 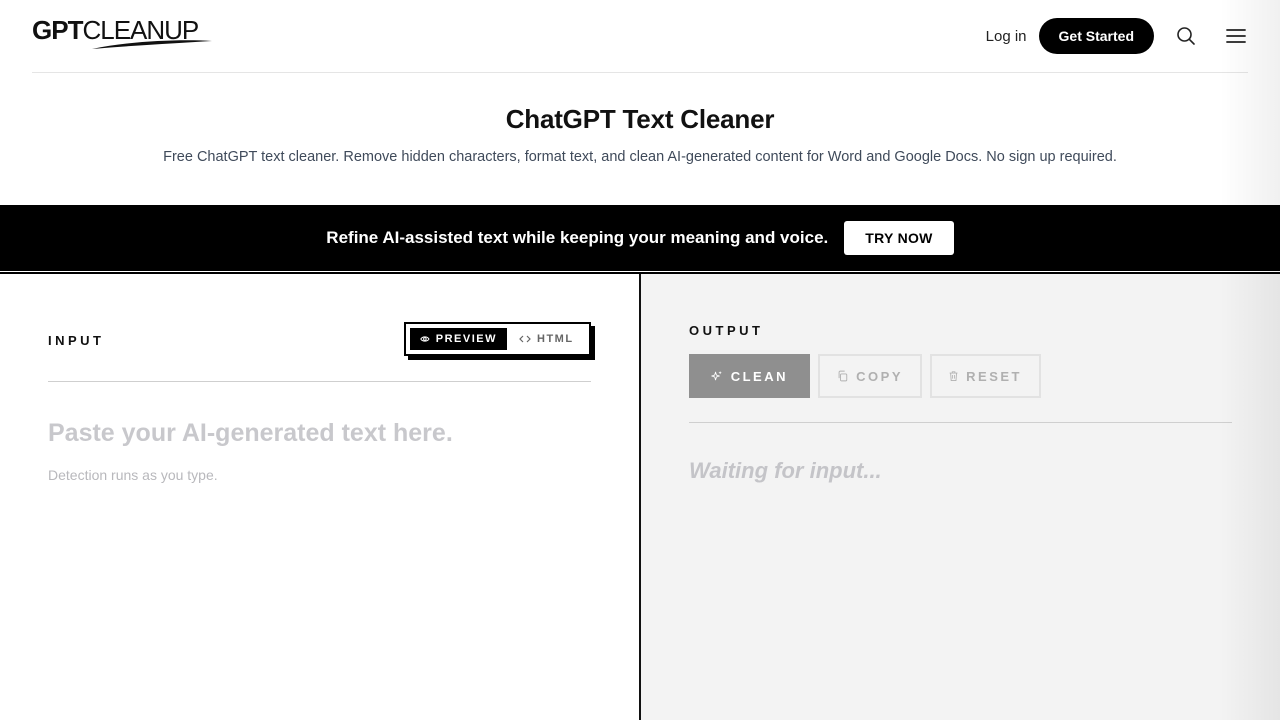 What do you see at coordinates (953, 376) in the screenshot?
I see `trash-icon` at bounding box center [953, 376].